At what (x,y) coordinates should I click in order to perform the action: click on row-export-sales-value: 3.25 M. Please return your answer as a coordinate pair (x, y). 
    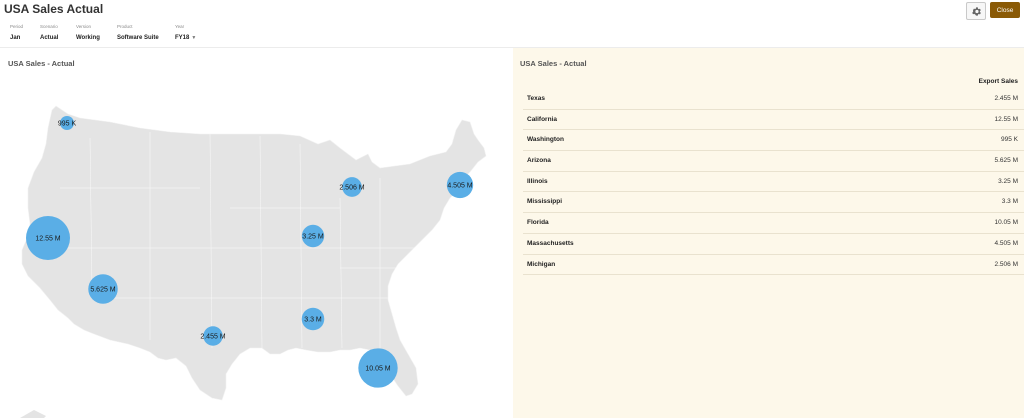
    Looking at the image, I should click on (1008, 181).